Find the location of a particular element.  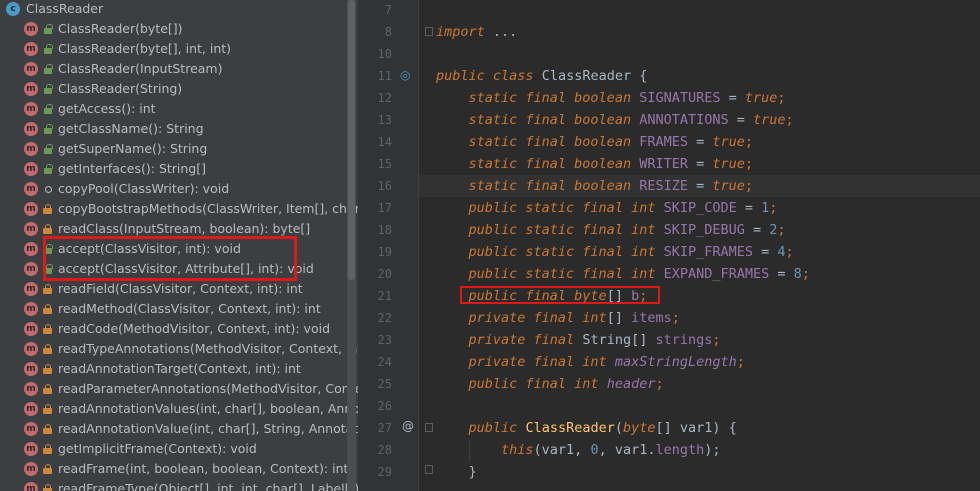

highlight-box-byte-field is located at coordinates (560, 295).